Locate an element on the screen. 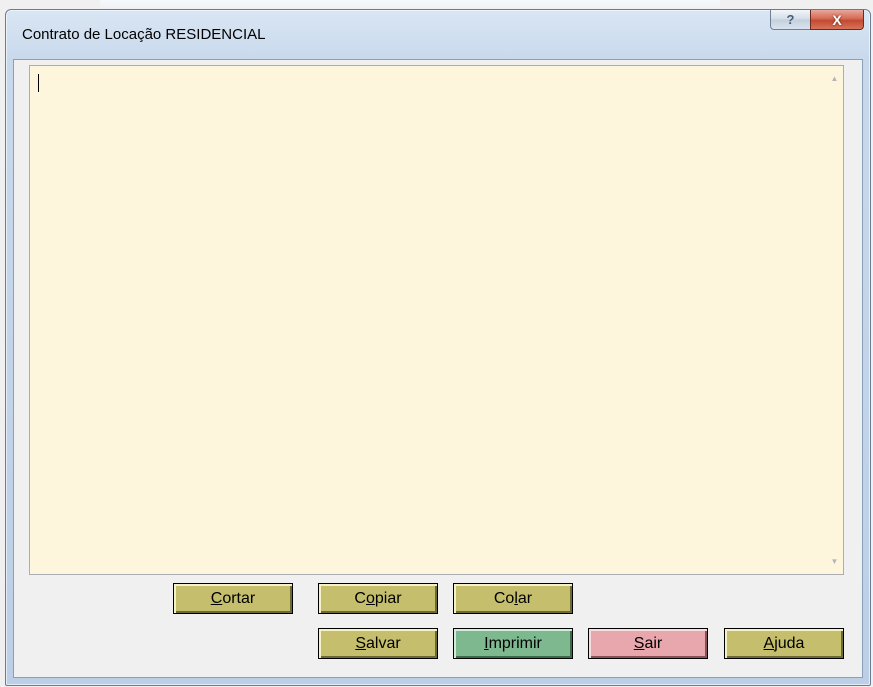 The height and width of the screenshot is (687, 873). imprimir-label: Imprimir is located at coordinates (513, 643).